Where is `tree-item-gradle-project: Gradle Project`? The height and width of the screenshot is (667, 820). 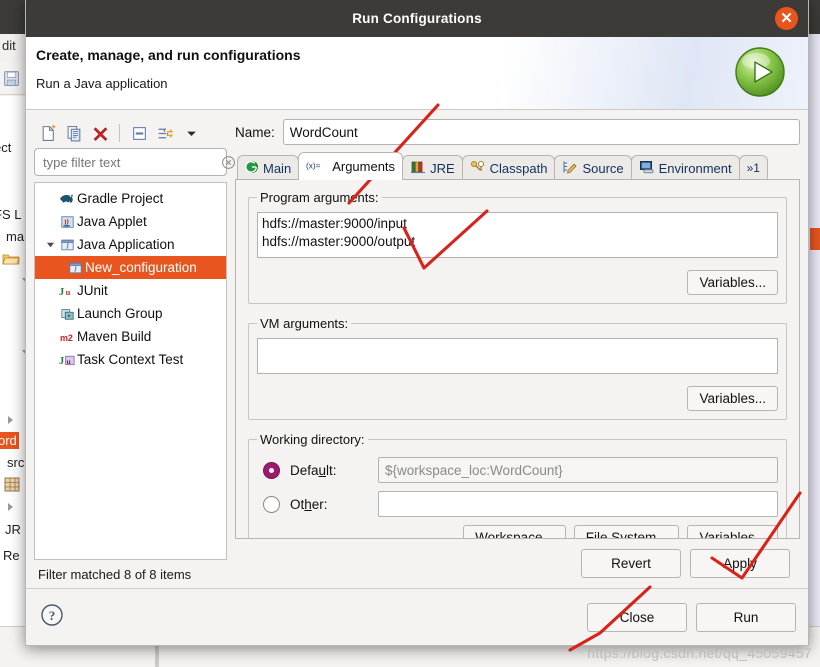 tree-item-gradle-project: Gradle Project is located at coordinates (130, 198).